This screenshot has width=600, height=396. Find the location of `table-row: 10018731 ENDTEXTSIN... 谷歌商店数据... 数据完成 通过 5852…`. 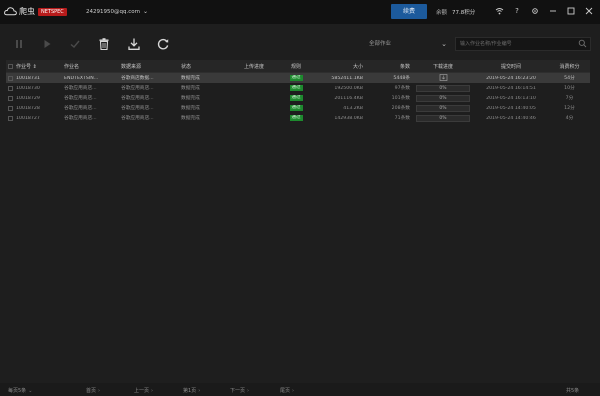

table-row: 10018731 ENDTEXTSIN... 谷歌商店数据... 数据完成 通过 5852… is located at coordinates (298, 78).